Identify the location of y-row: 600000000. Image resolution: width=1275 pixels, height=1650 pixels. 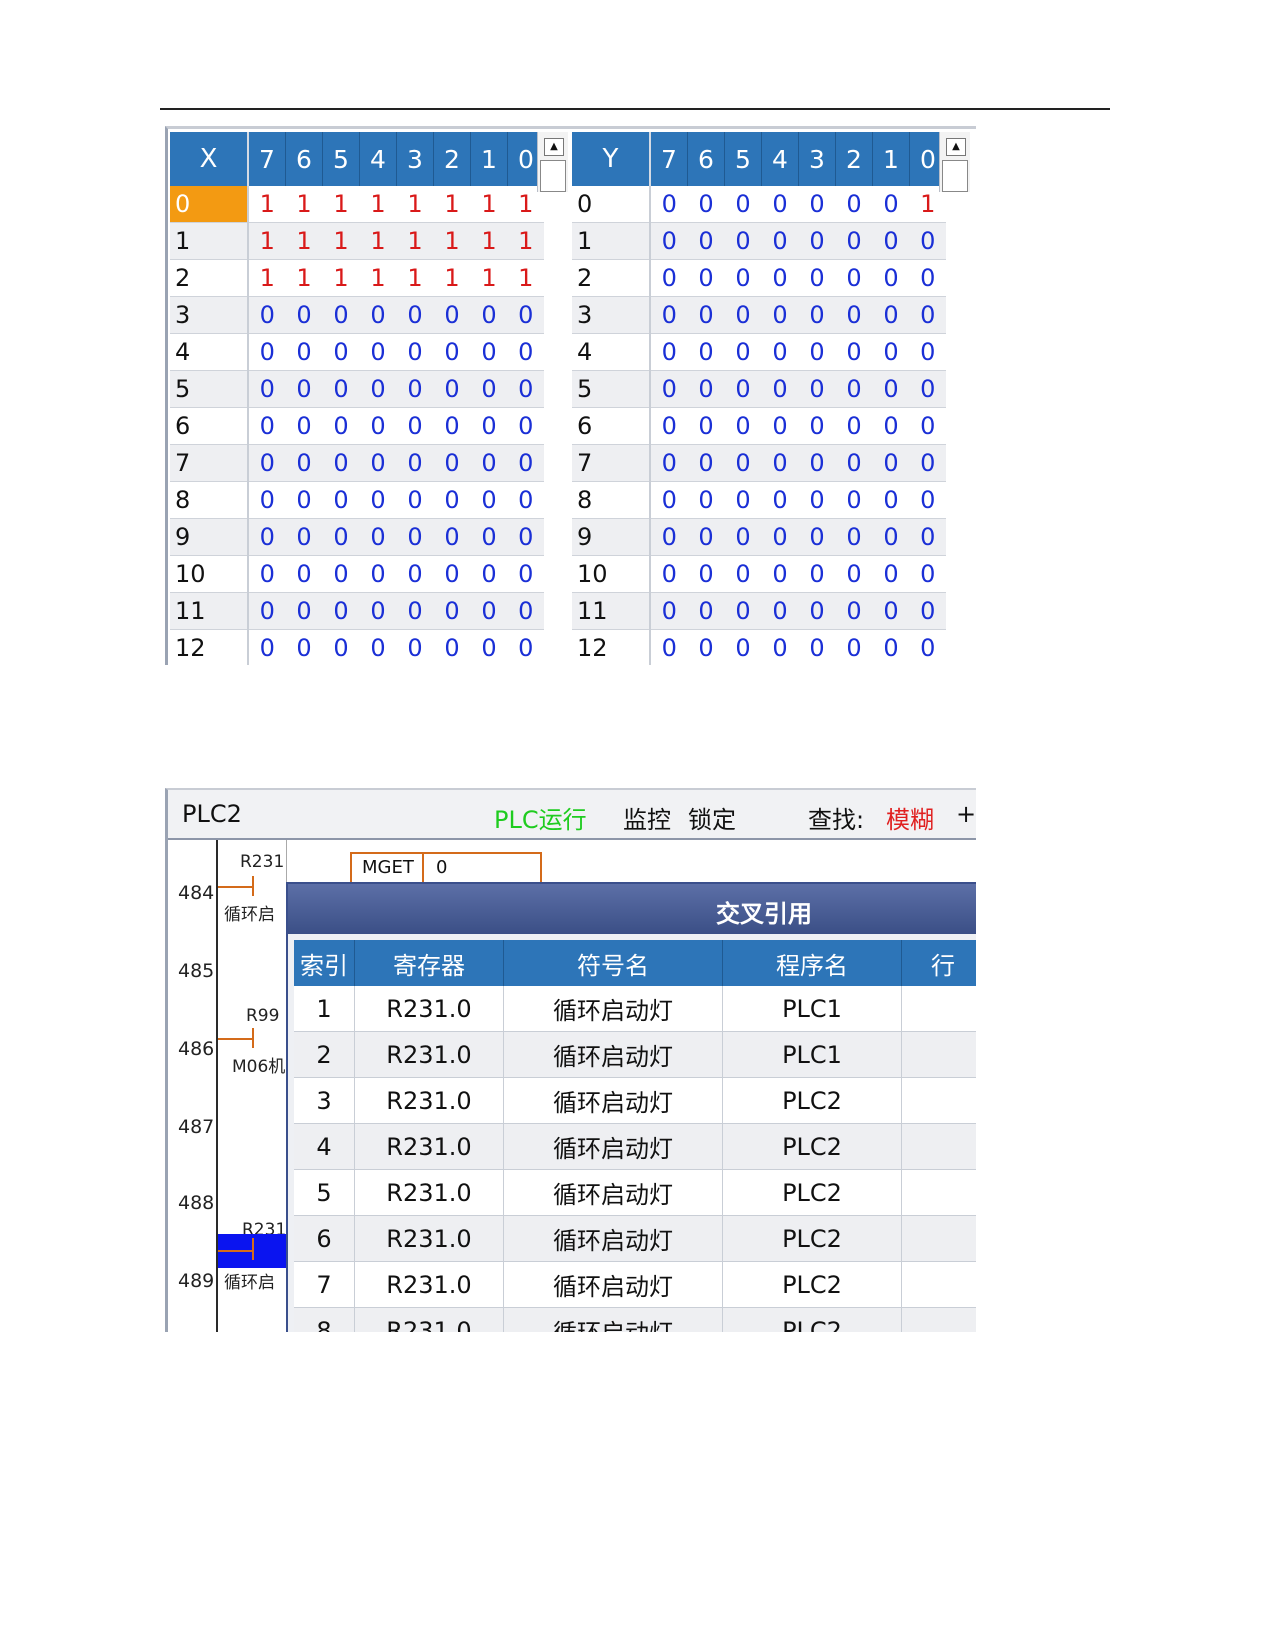
(759, 426).